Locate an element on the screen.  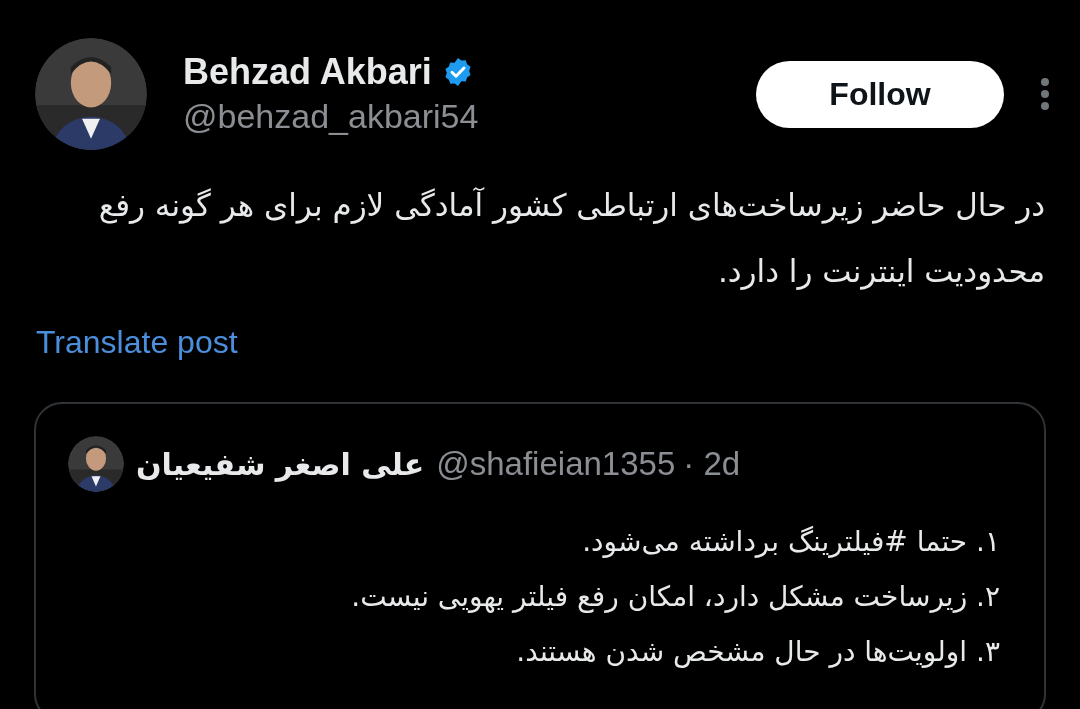
post-text: در حال حاضر زیرساخت‌های ارتباطی کشور آمادگی لازم برای هر گونه رفع محدودیت اینترنت را دارد. is located at coordinates (571, 239).